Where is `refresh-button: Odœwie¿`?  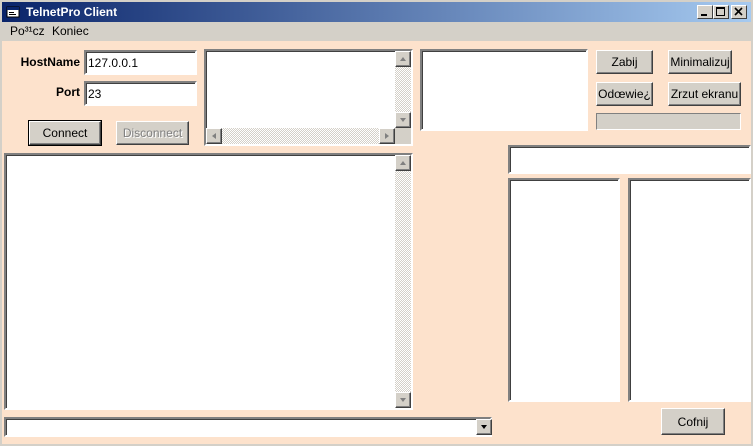
refresh-button: Odœwie¿ is located at coordinates (624, 94).